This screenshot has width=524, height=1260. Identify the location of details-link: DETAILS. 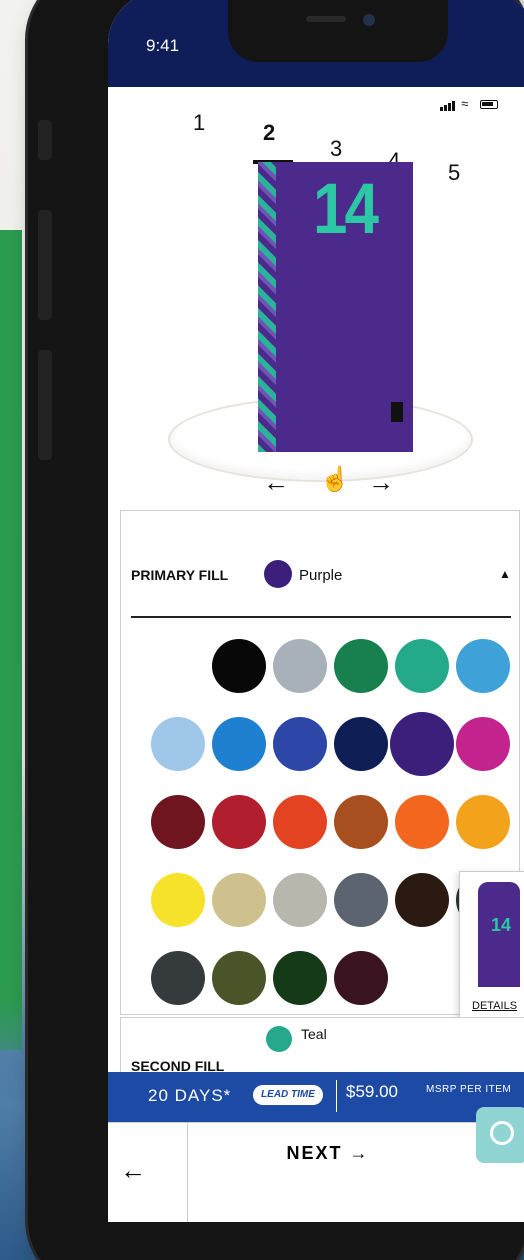
(494, 1006).